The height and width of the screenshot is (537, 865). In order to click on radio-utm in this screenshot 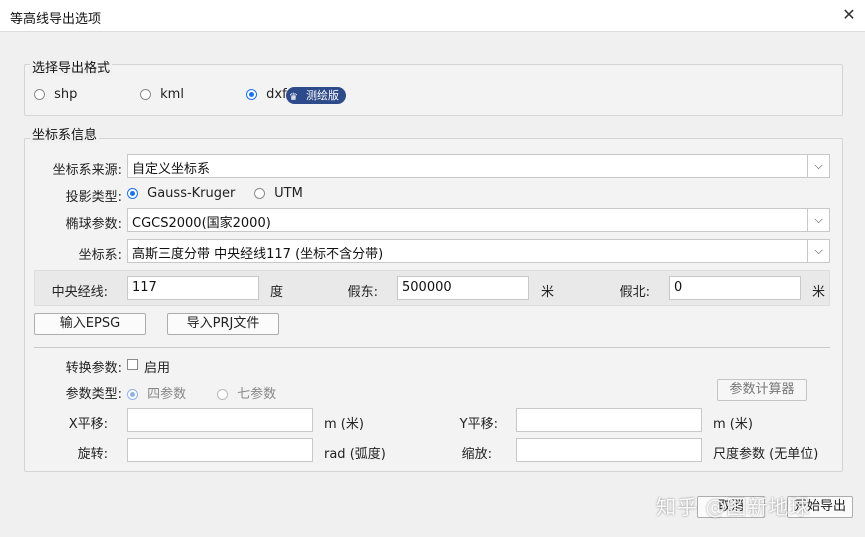, I will do `click(259, 193)`.